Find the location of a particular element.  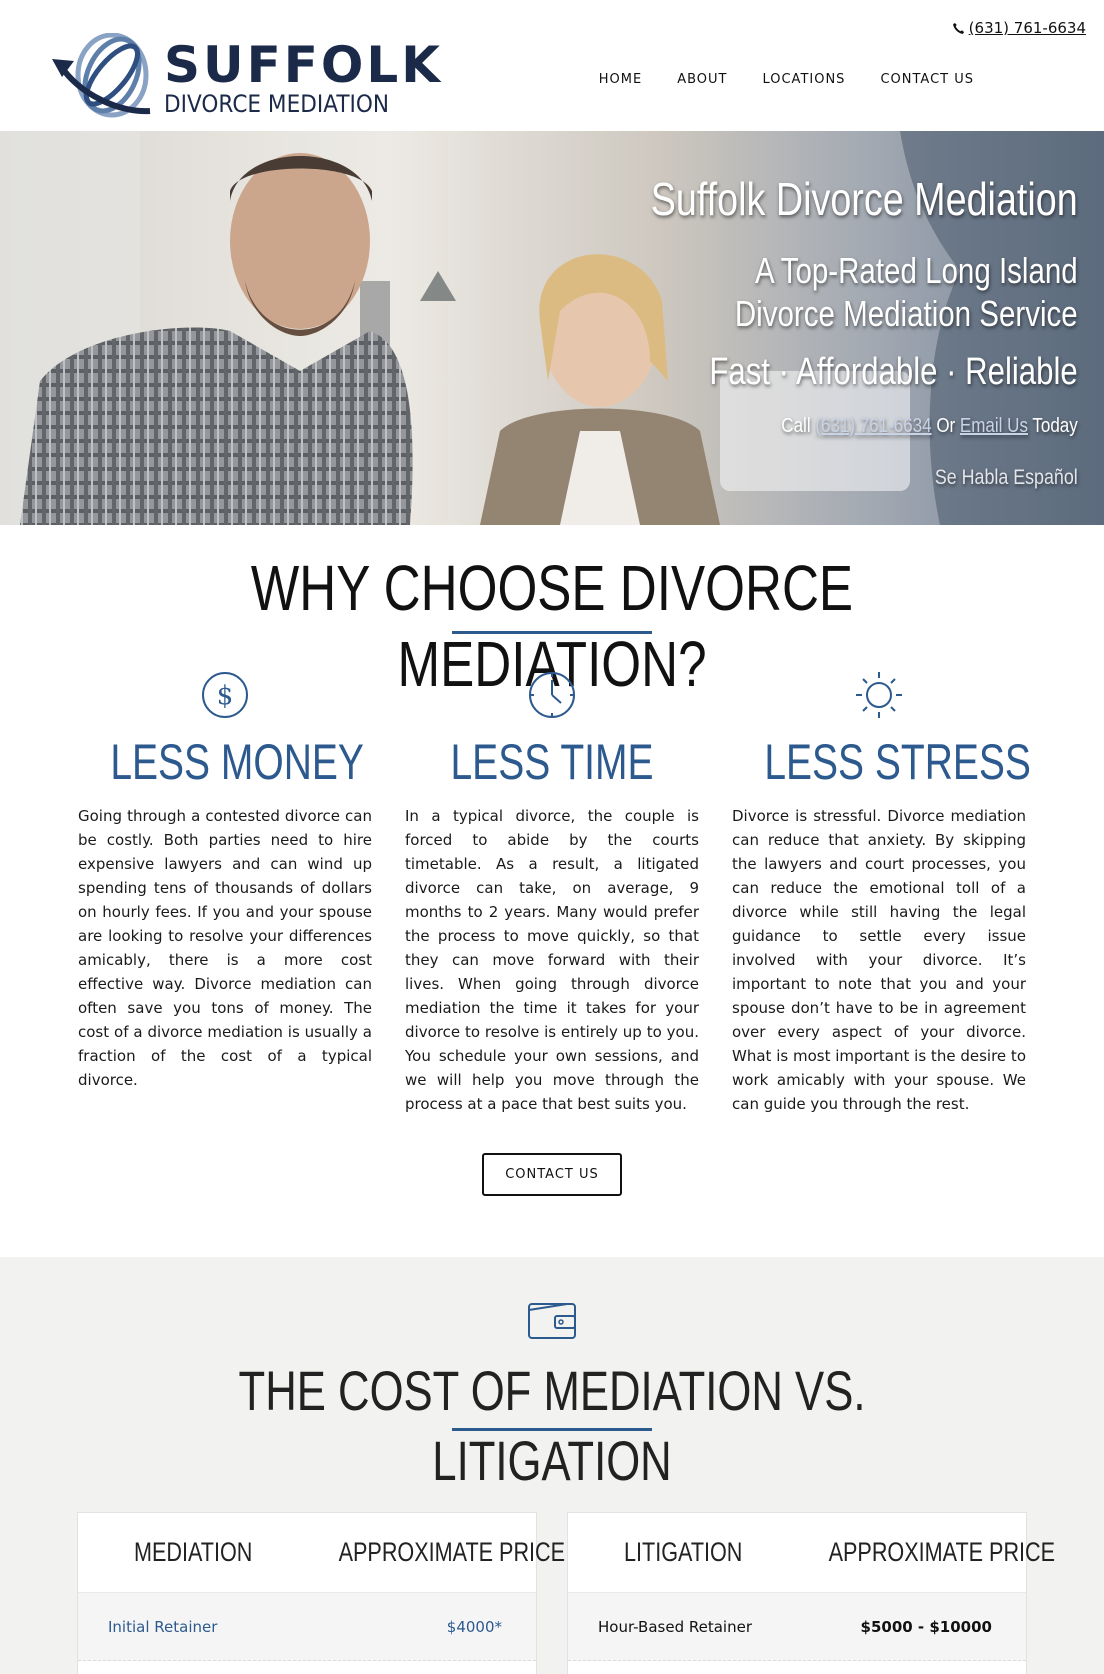

hero-call-prefix: Call is located at coordinates (796, 426).